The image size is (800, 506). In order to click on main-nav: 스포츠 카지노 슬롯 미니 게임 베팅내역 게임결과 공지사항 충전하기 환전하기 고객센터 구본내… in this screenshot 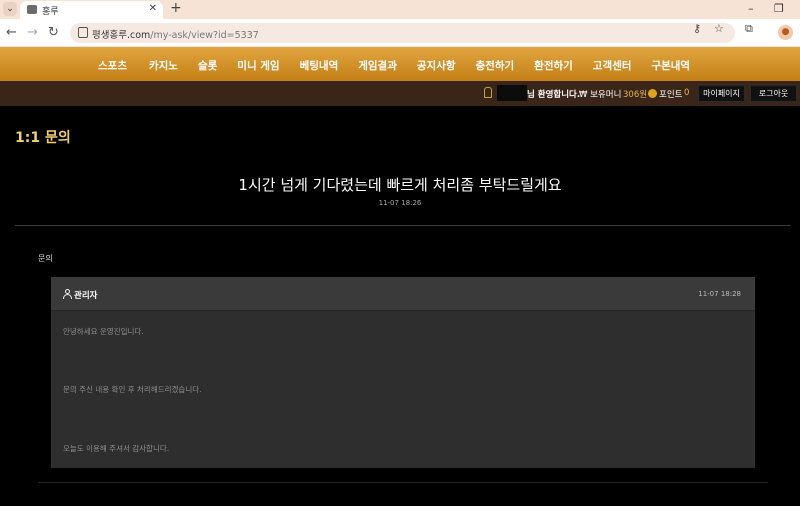, I will do `click(400, 64)`.